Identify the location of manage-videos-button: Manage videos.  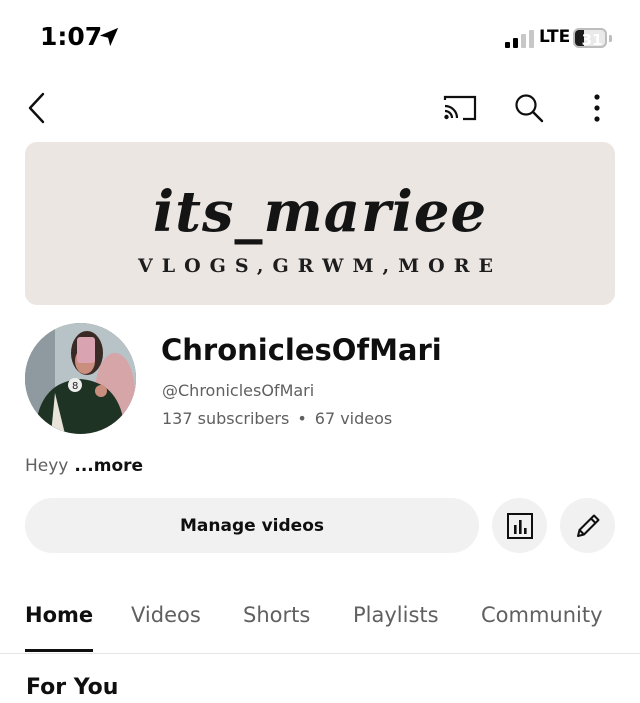
(252, 525).